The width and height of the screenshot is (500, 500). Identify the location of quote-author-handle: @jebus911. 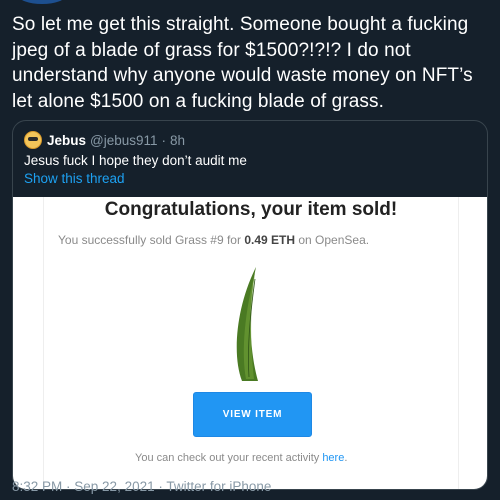
(124, 140).